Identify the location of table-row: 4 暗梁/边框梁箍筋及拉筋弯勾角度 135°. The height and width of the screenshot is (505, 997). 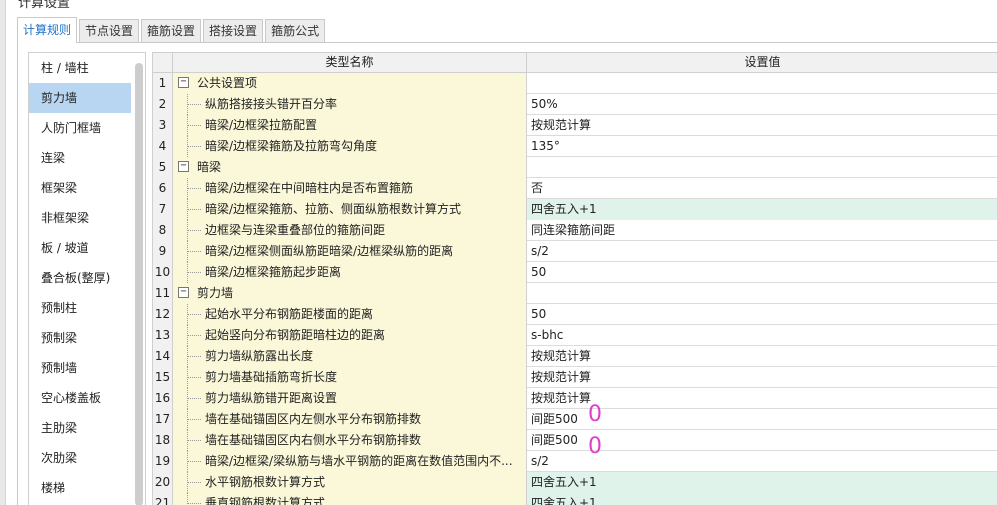
(575, 146).